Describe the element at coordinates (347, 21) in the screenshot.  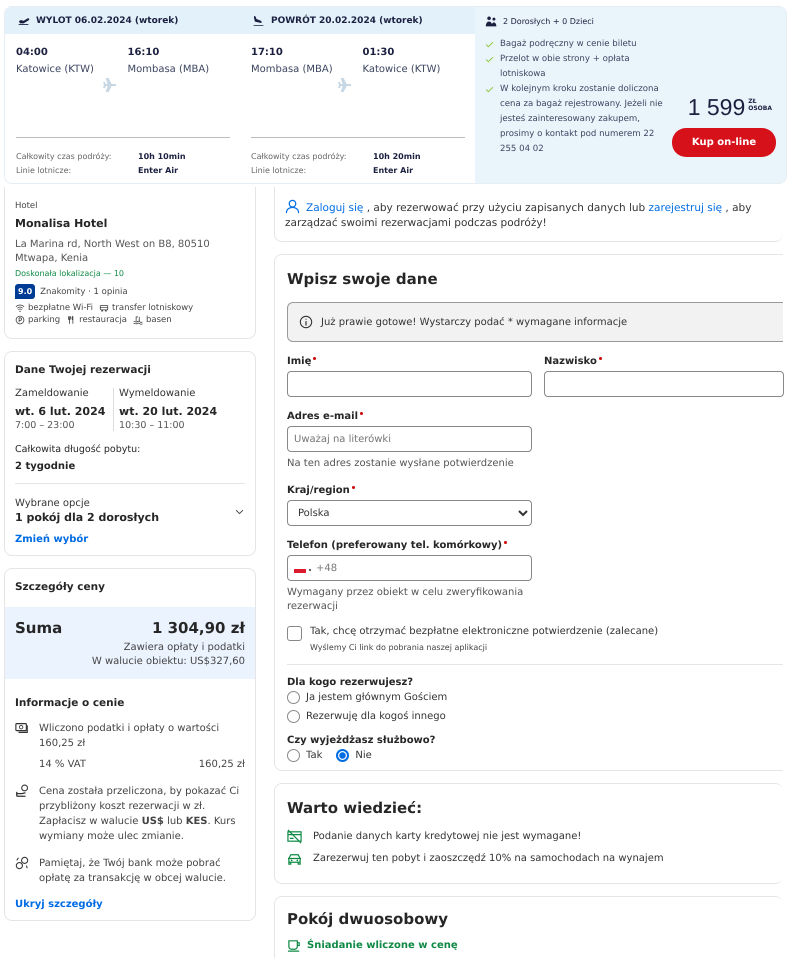
I see `leg-title: POWRÓT 20.02.2024 (wtorek)` at that location.